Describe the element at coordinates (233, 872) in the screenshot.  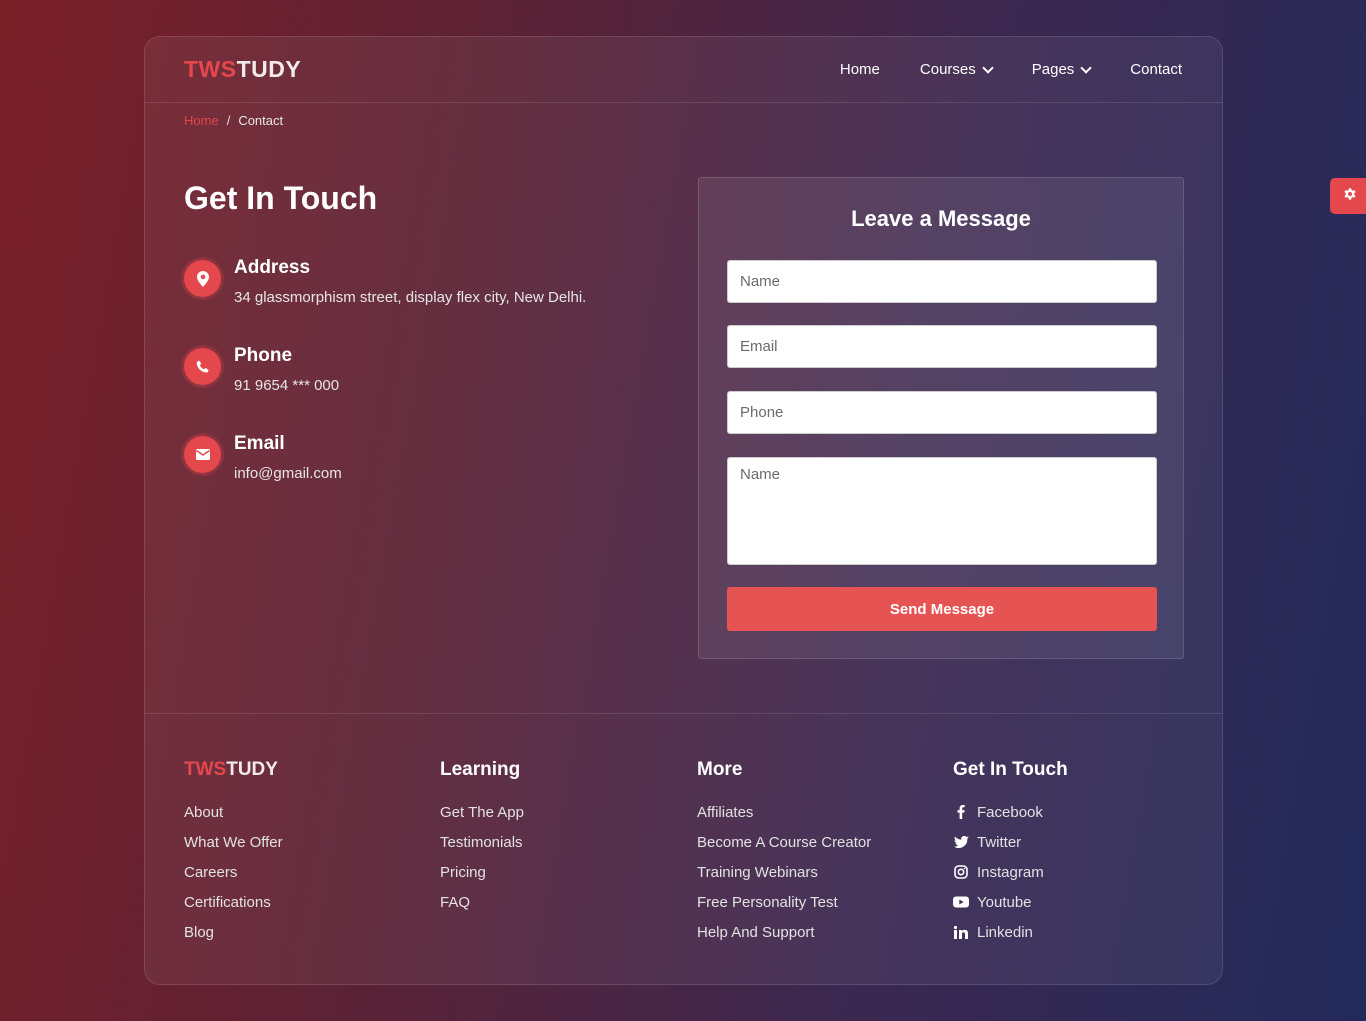
I see `footer-link: Careers` at that location.